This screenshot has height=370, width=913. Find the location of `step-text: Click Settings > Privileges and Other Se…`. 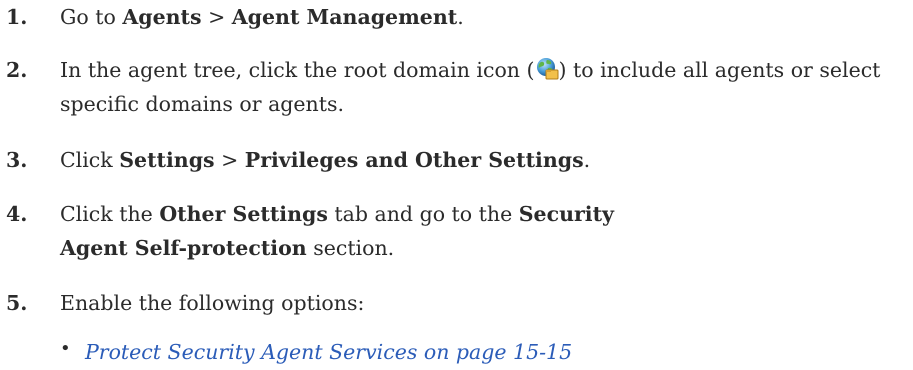

step-text: Click Settings > Privileges and Other Se… is located at coordinates (325, 160).